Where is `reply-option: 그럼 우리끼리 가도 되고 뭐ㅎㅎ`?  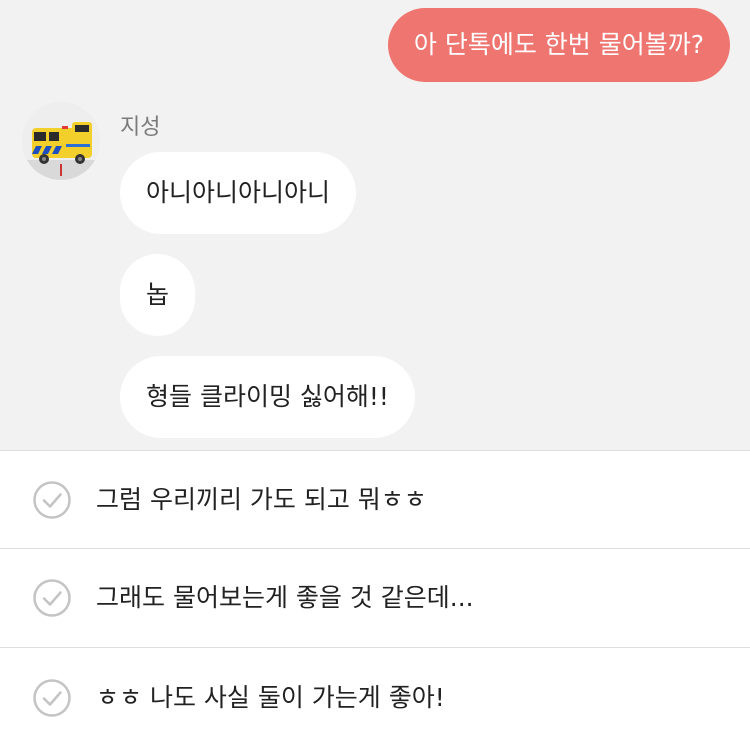 reply-option: 그럼 우리끼리 가도 되고 뭐ㅎㅎ is located at coordinates (375, 499).